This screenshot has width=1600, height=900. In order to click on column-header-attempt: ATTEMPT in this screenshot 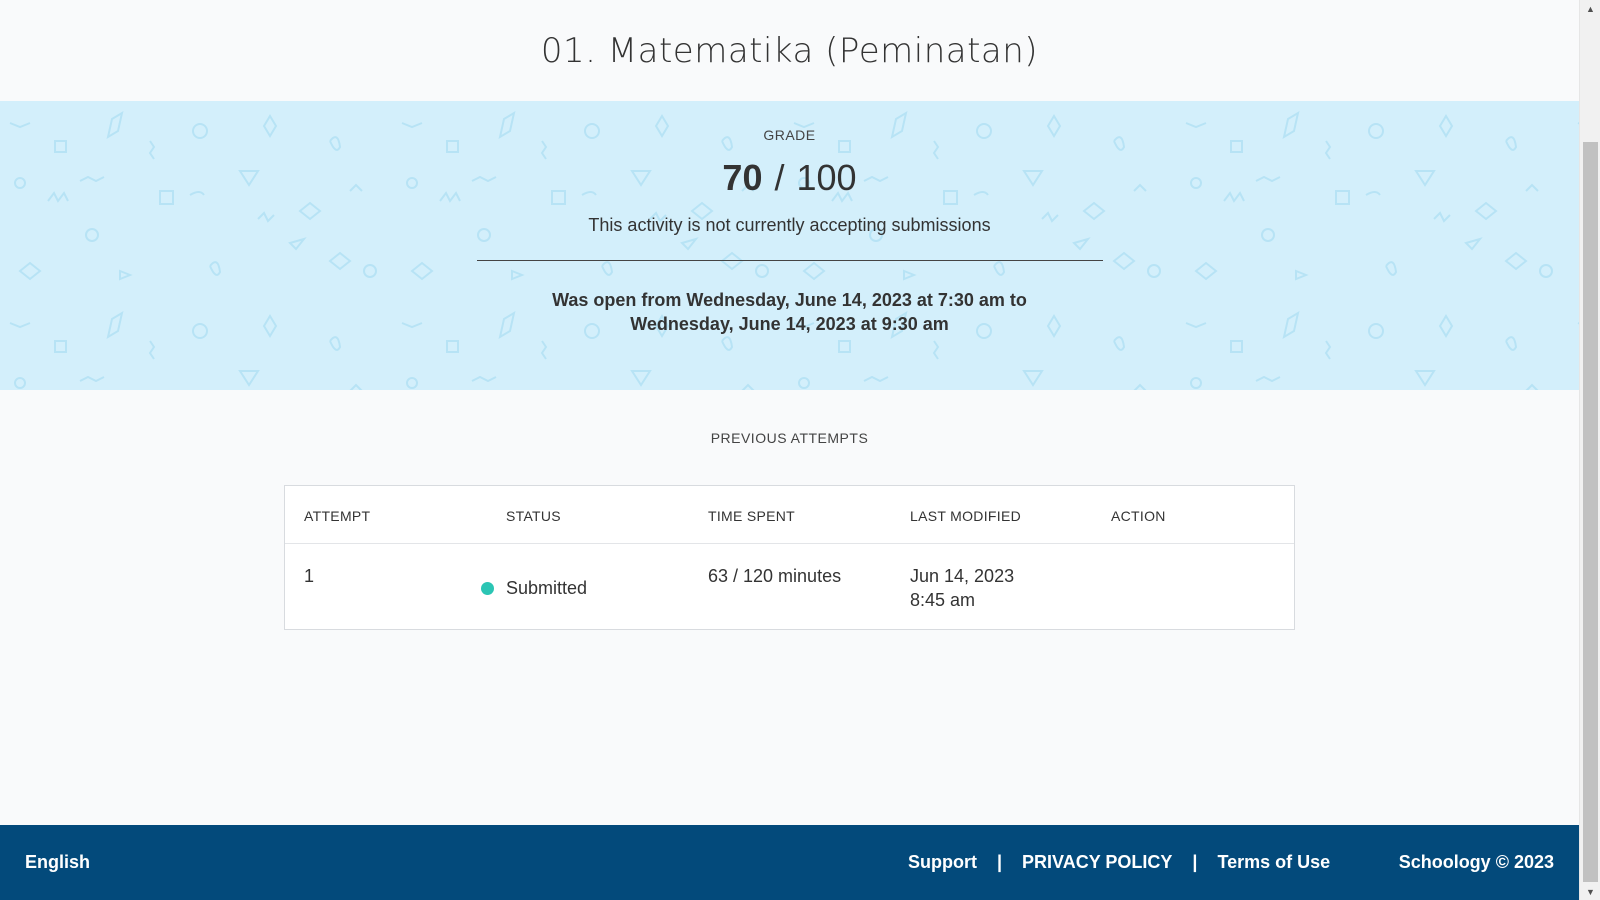, I will do `click(337, 516)`.